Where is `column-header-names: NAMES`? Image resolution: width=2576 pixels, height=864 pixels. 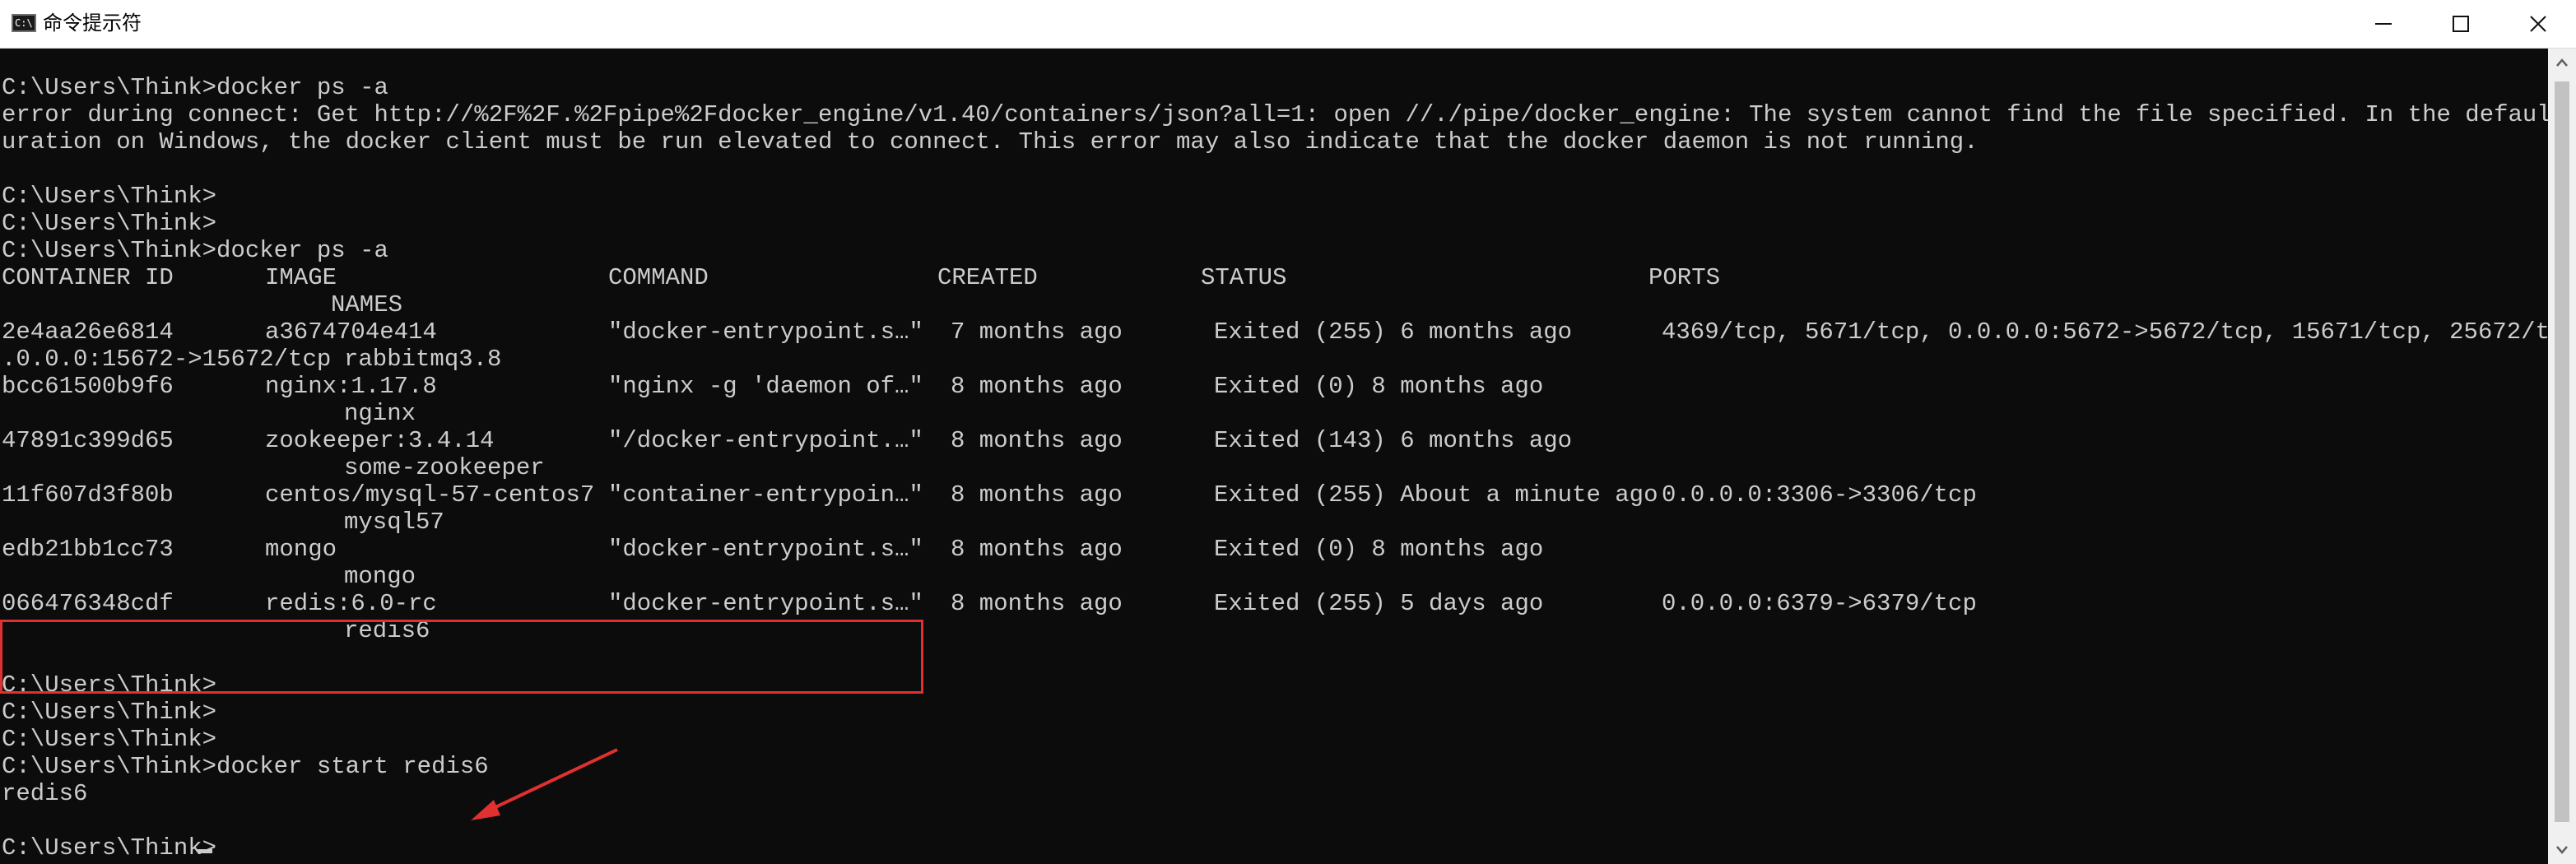
column-header-names: NAMES is located at coordinates (367, 304).